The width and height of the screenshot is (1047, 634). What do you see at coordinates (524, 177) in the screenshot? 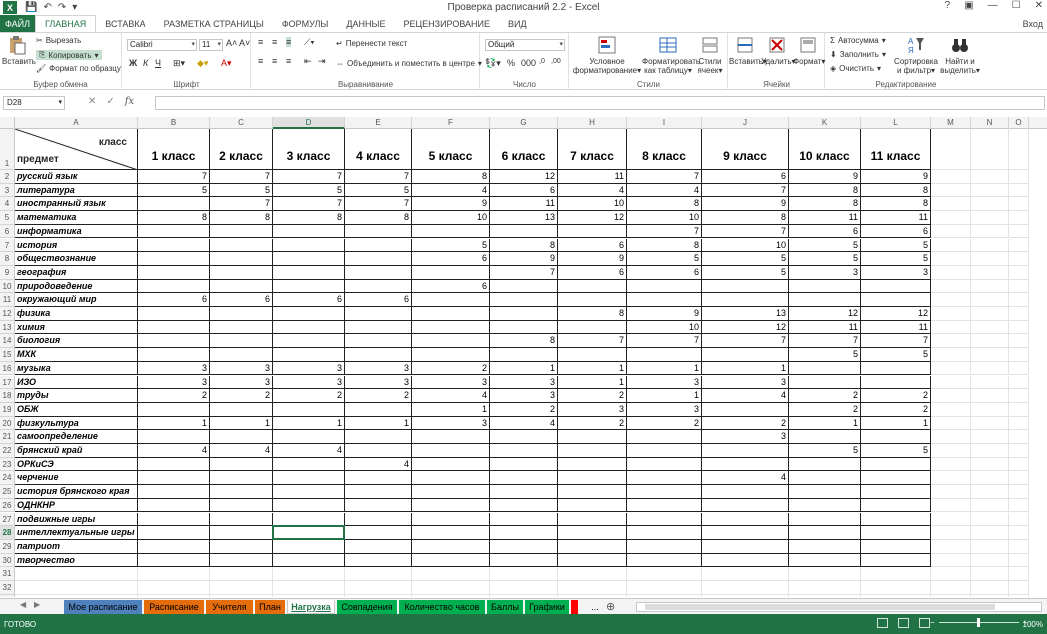
I see `value-cell: 12` at bounding box center [524, 177].